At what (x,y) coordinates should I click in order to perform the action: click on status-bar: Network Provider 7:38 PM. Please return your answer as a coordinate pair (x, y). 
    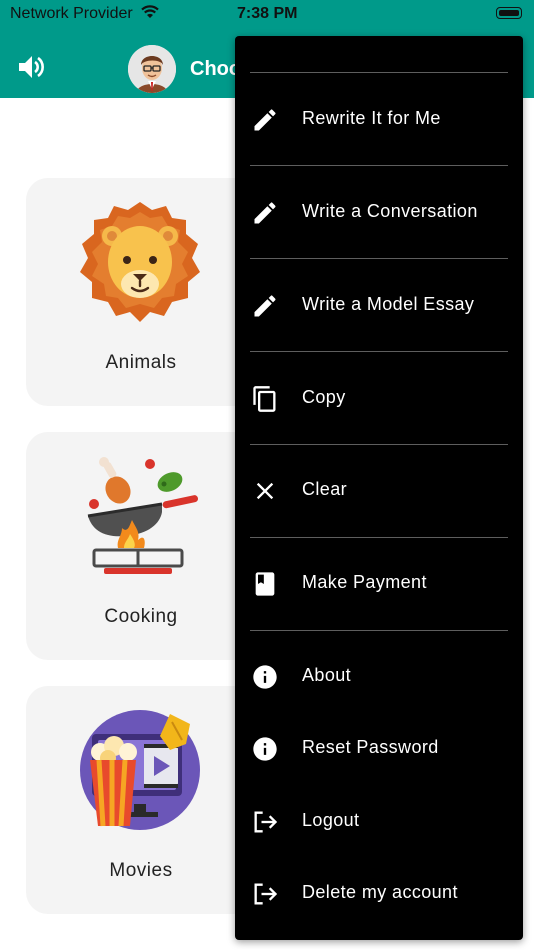
    Looking at the image, I should click on (267, 14).